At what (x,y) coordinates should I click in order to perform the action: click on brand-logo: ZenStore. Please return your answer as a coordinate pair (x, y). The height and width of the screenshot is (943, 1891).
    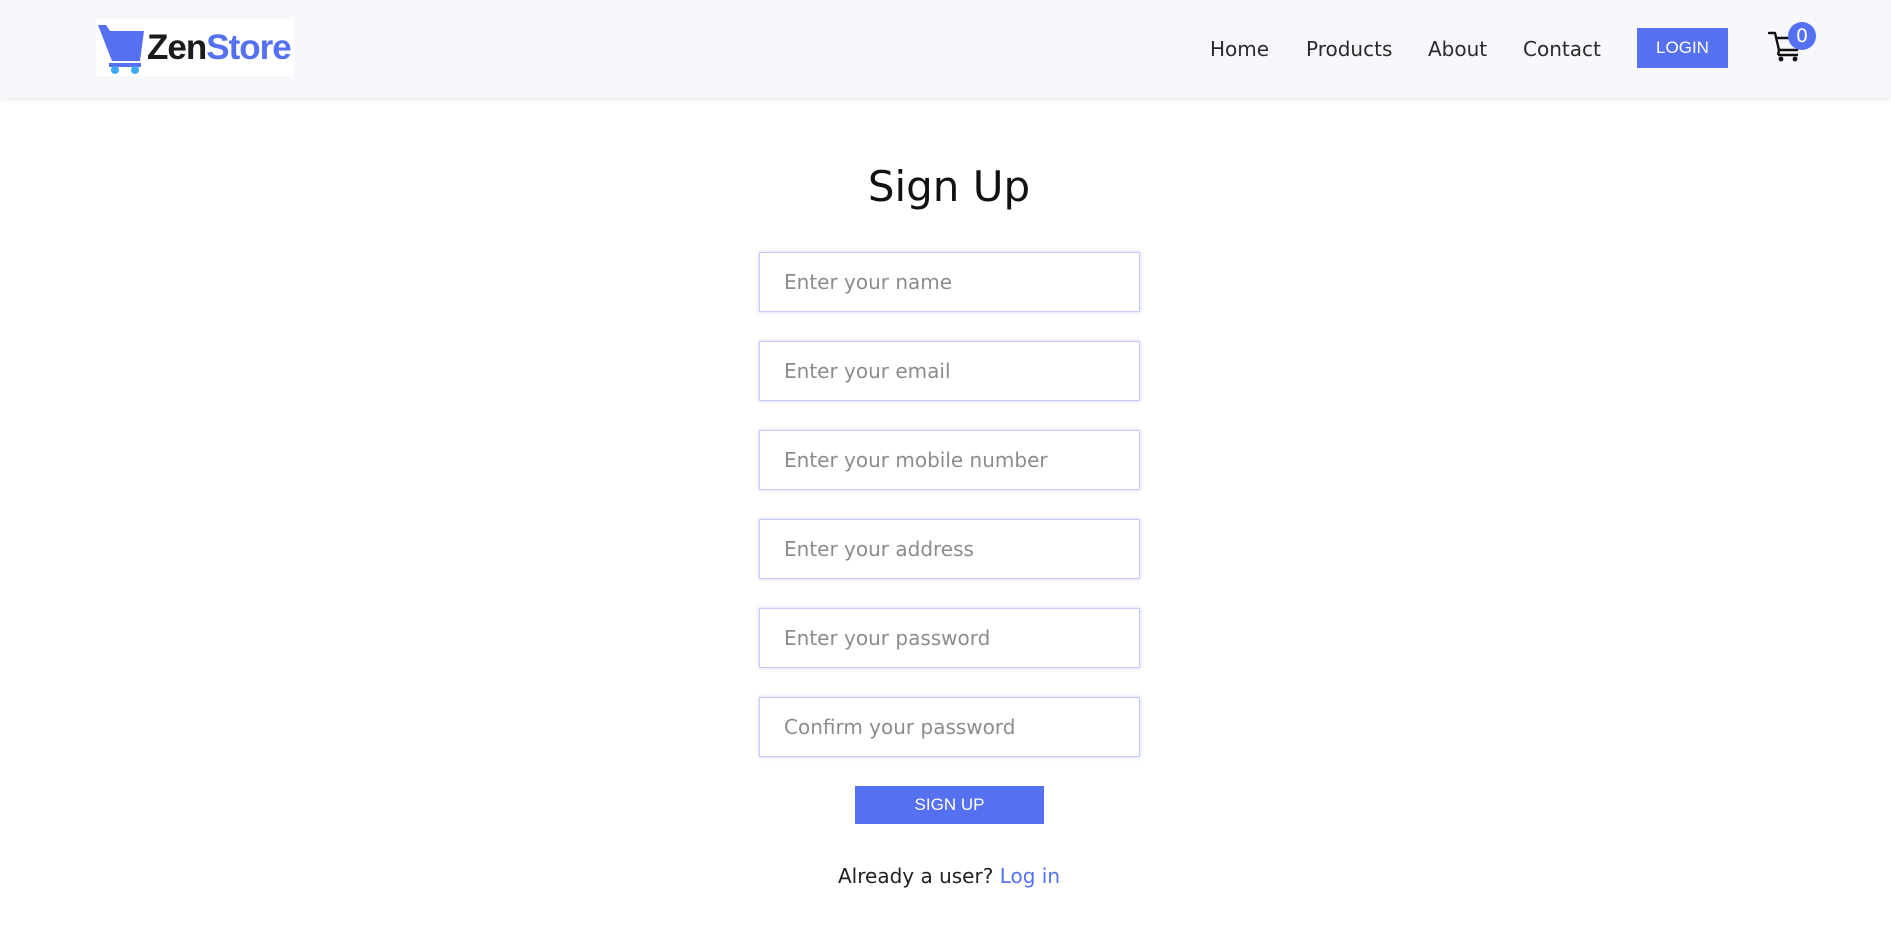
    Looking at the image, I should click on (195, 47).